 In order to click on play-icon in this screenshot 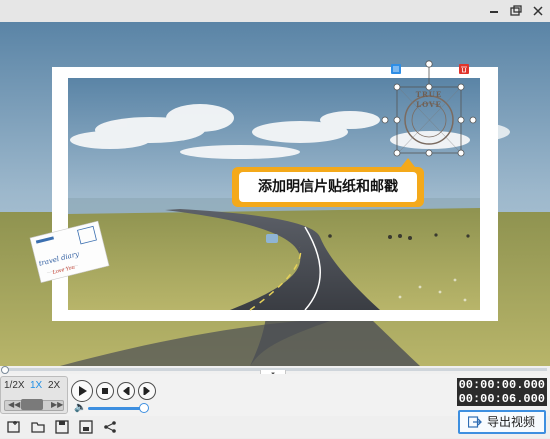, I will do `click(83, 391)`.